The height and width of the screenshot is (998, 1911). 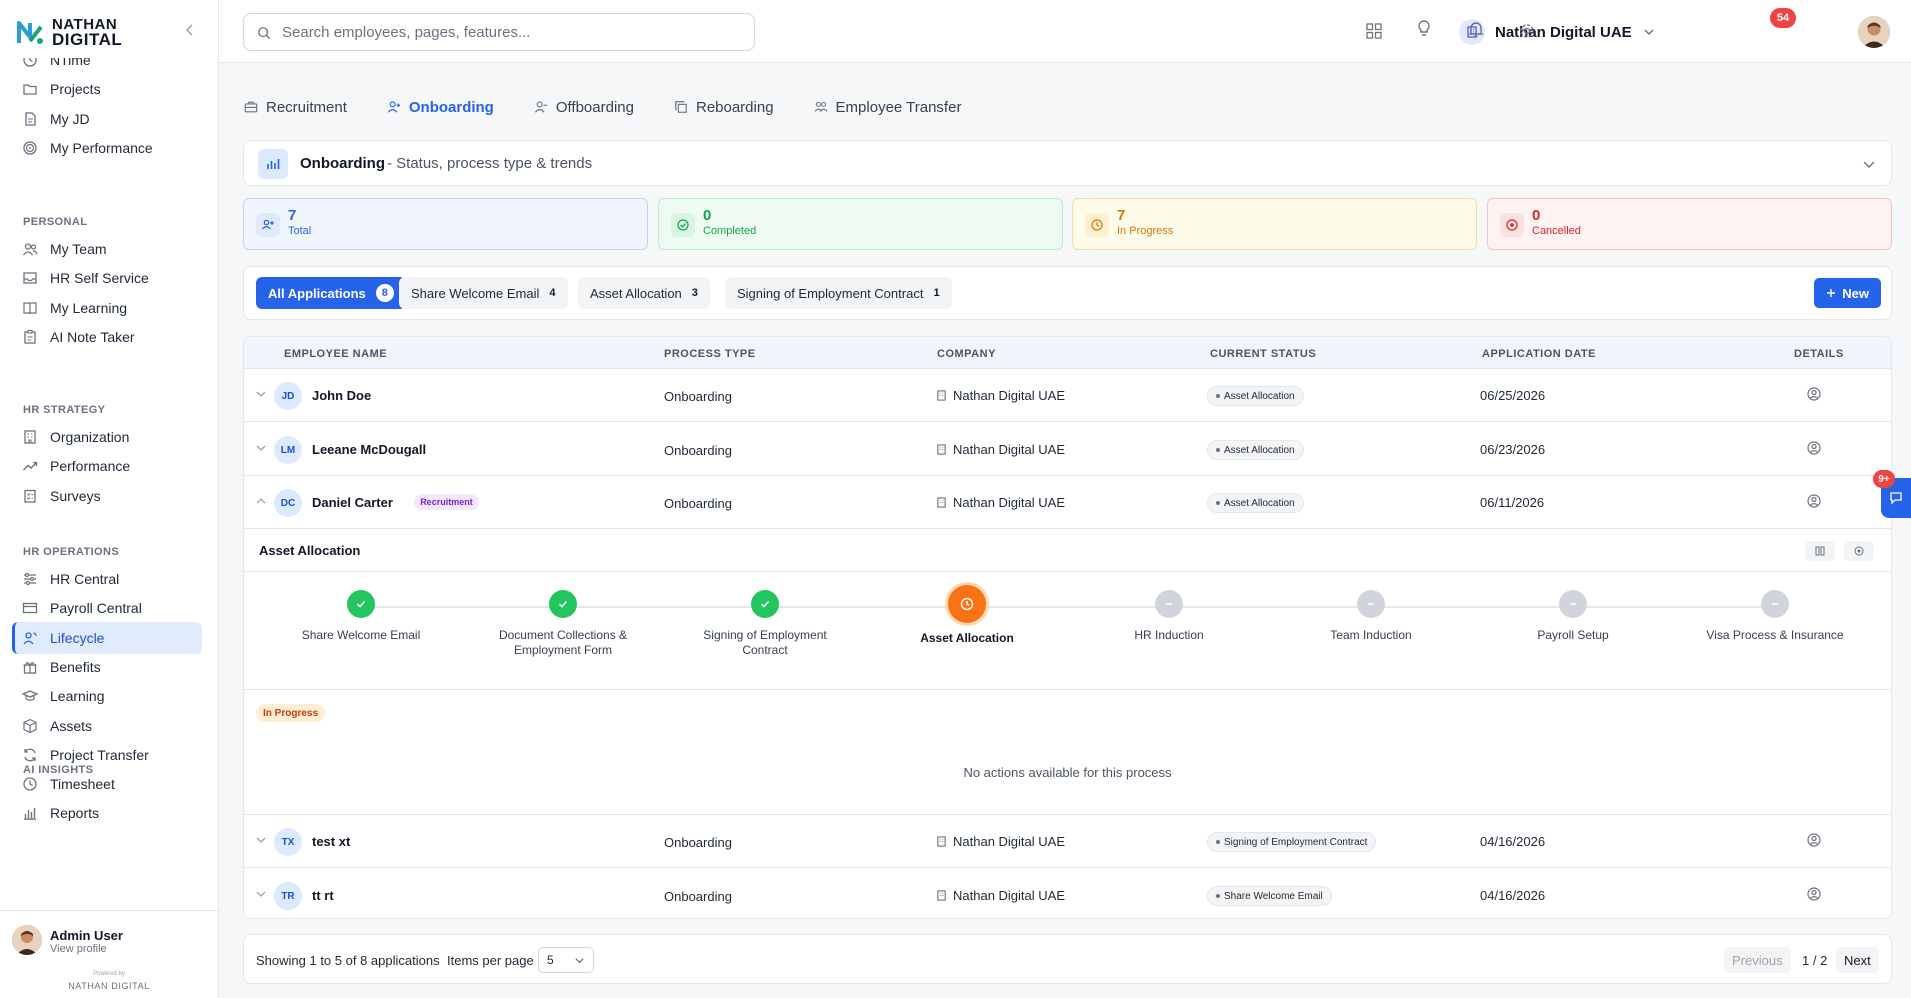 I want to click on users-icon, so click(x=30, y=249).